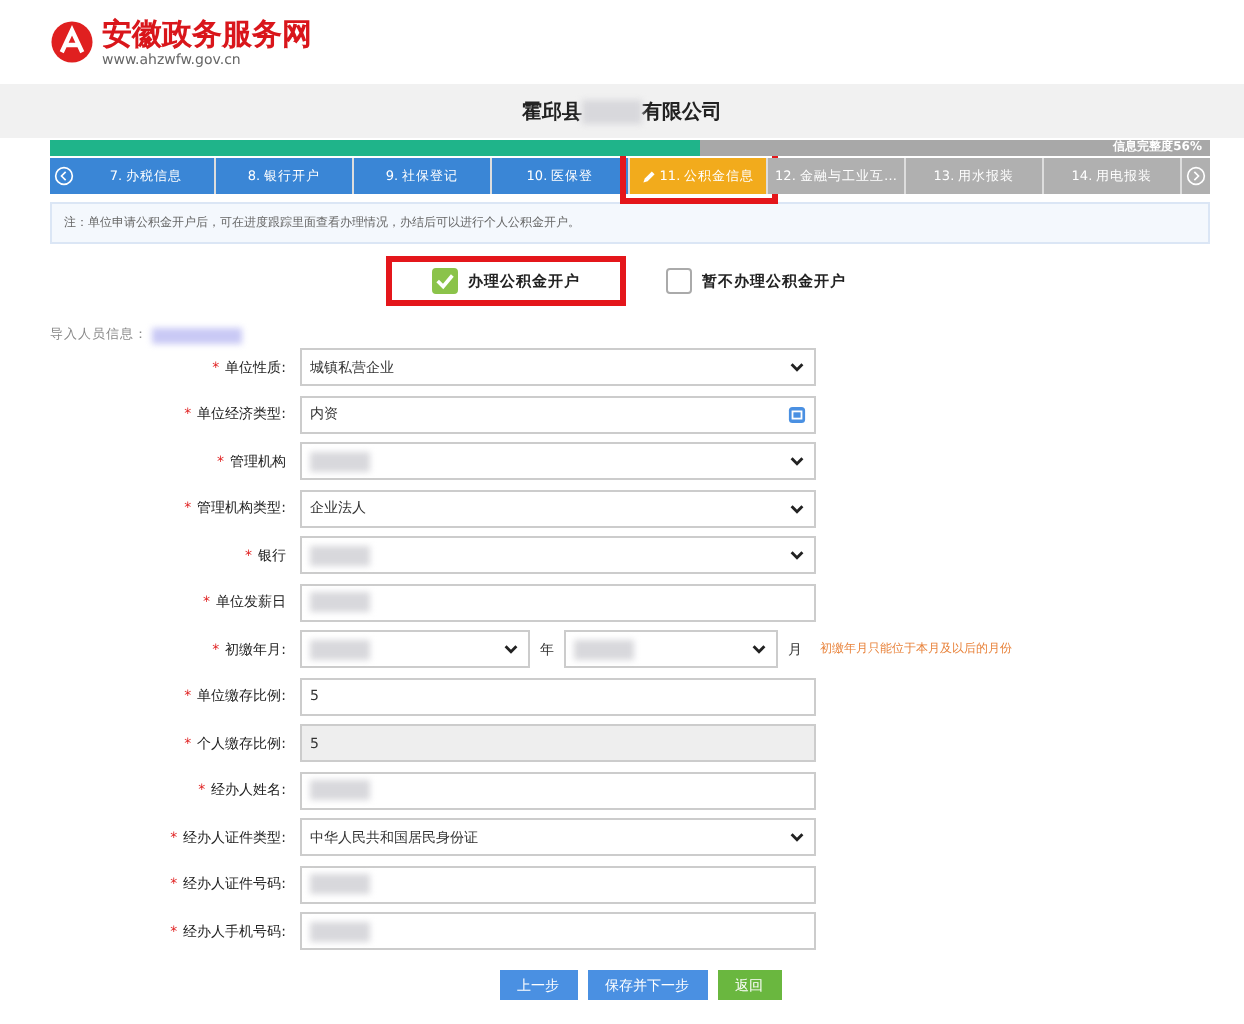 This screenshot has height=1024, width=1244. I want to click on logo-icon, so click(72, 42).